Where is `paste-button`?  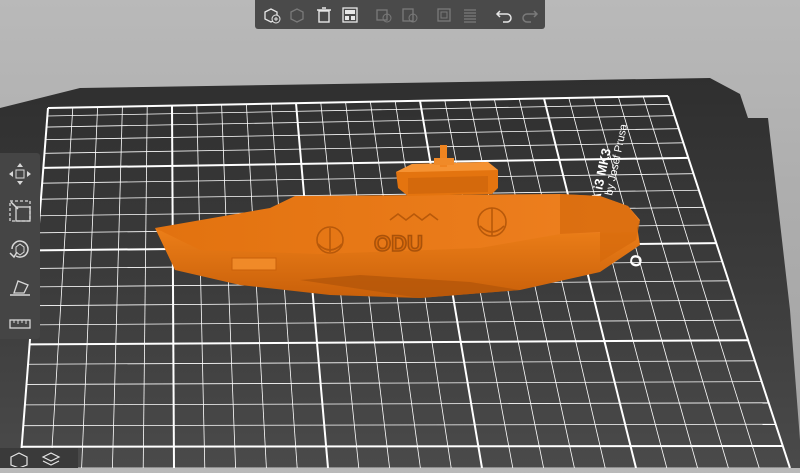 paste-button is located at coordinates (410, 15).